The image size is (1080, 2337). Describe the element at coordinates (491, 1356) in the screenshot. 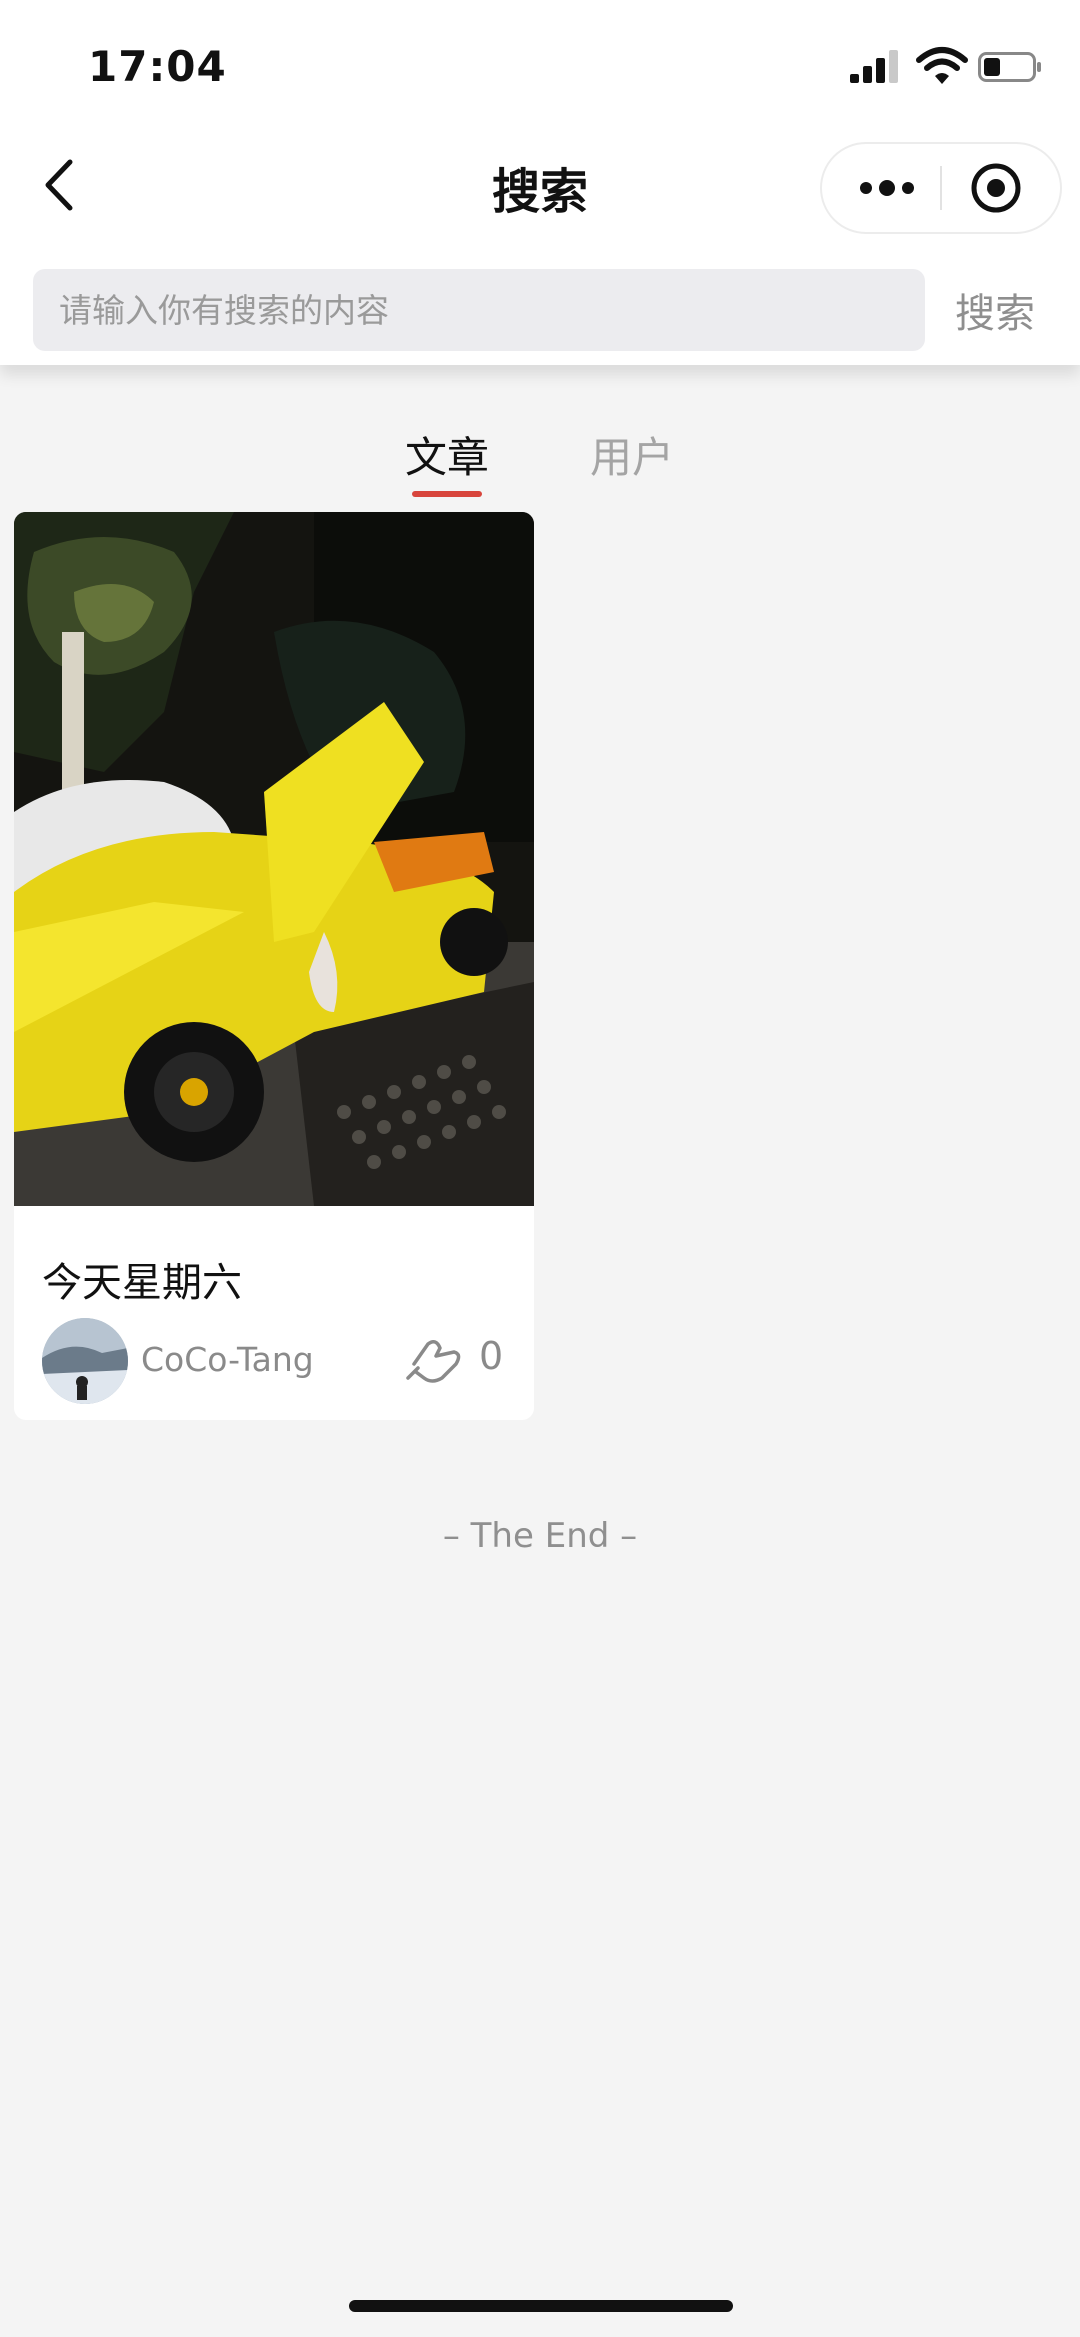

I see `like-count: 0` at that location.